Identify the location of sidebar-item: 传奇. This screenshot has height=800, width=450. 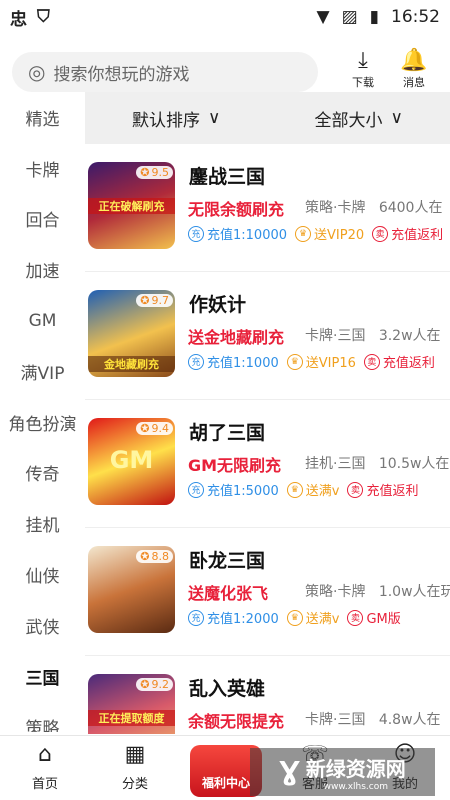
(42, 473).